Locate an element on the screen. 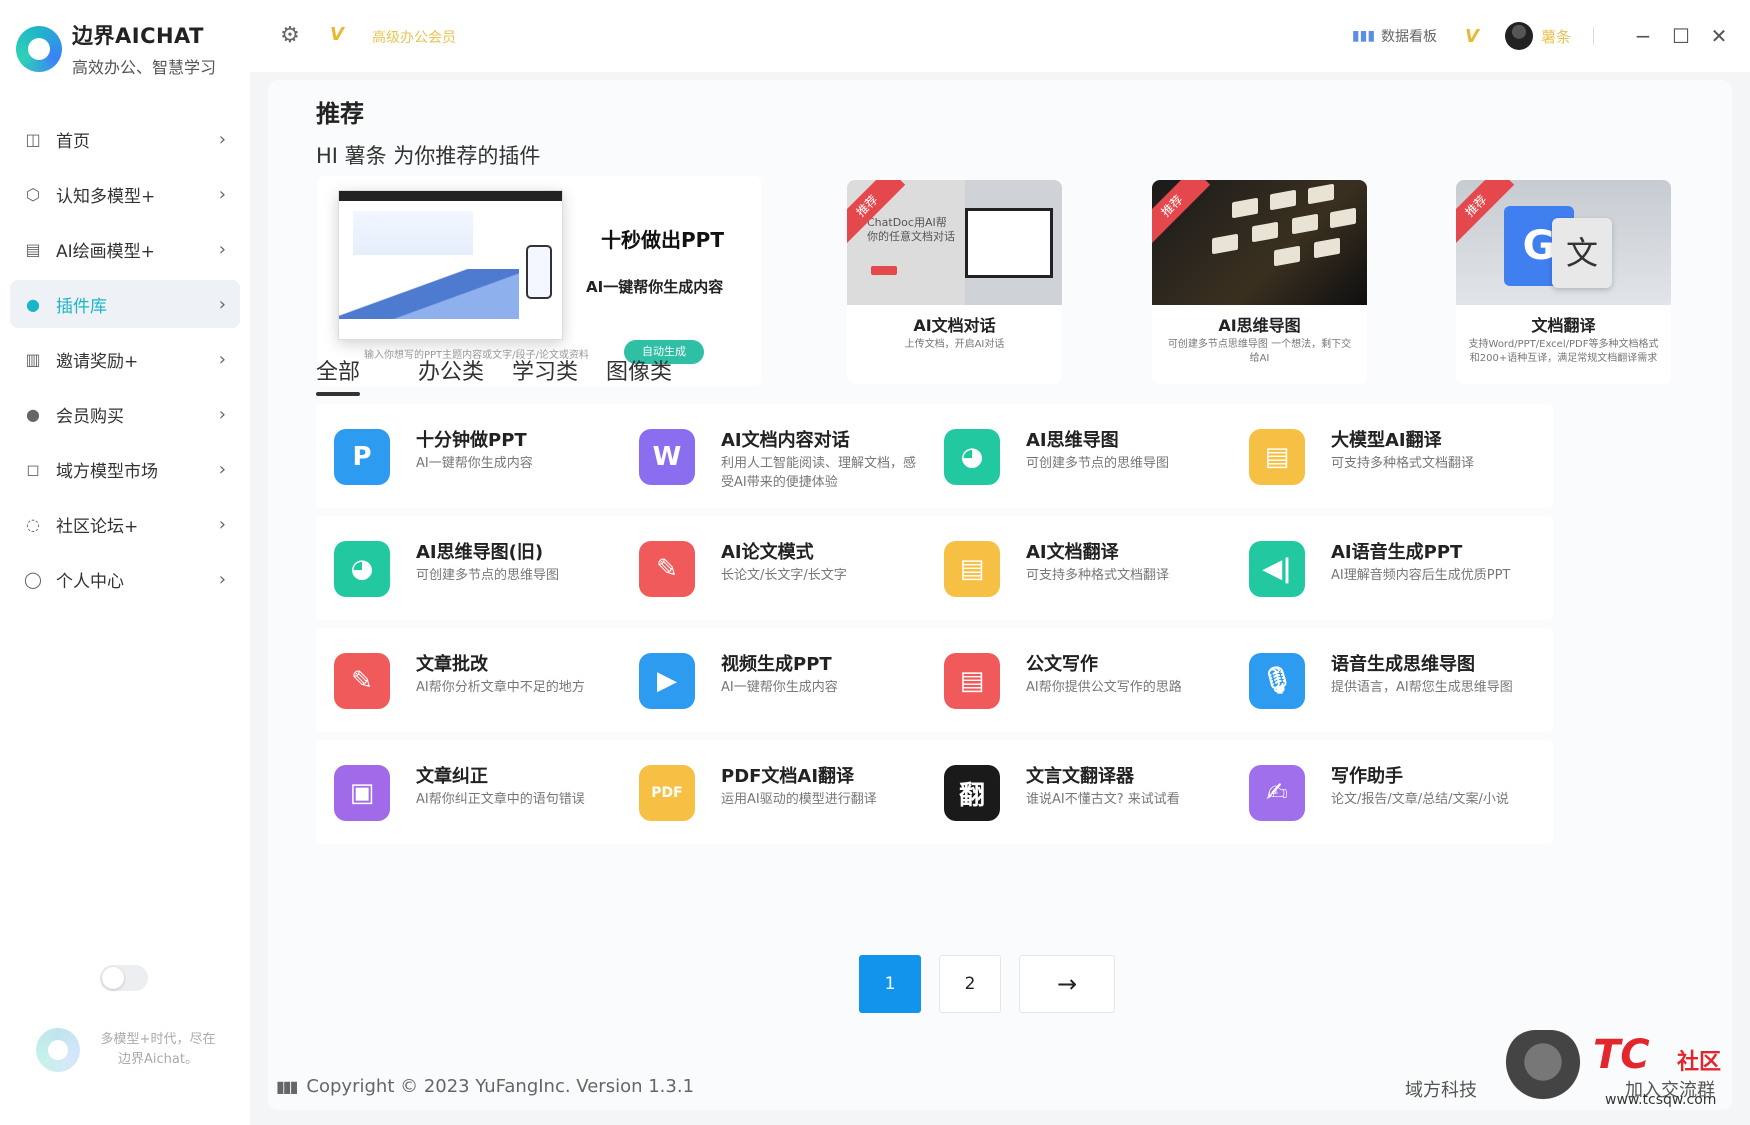 This screenshot has height=1125, width=1750. plugin-card: ◕ AI思维导图 可创建多节点的思维导图 is located at coordinates (1087, 456).